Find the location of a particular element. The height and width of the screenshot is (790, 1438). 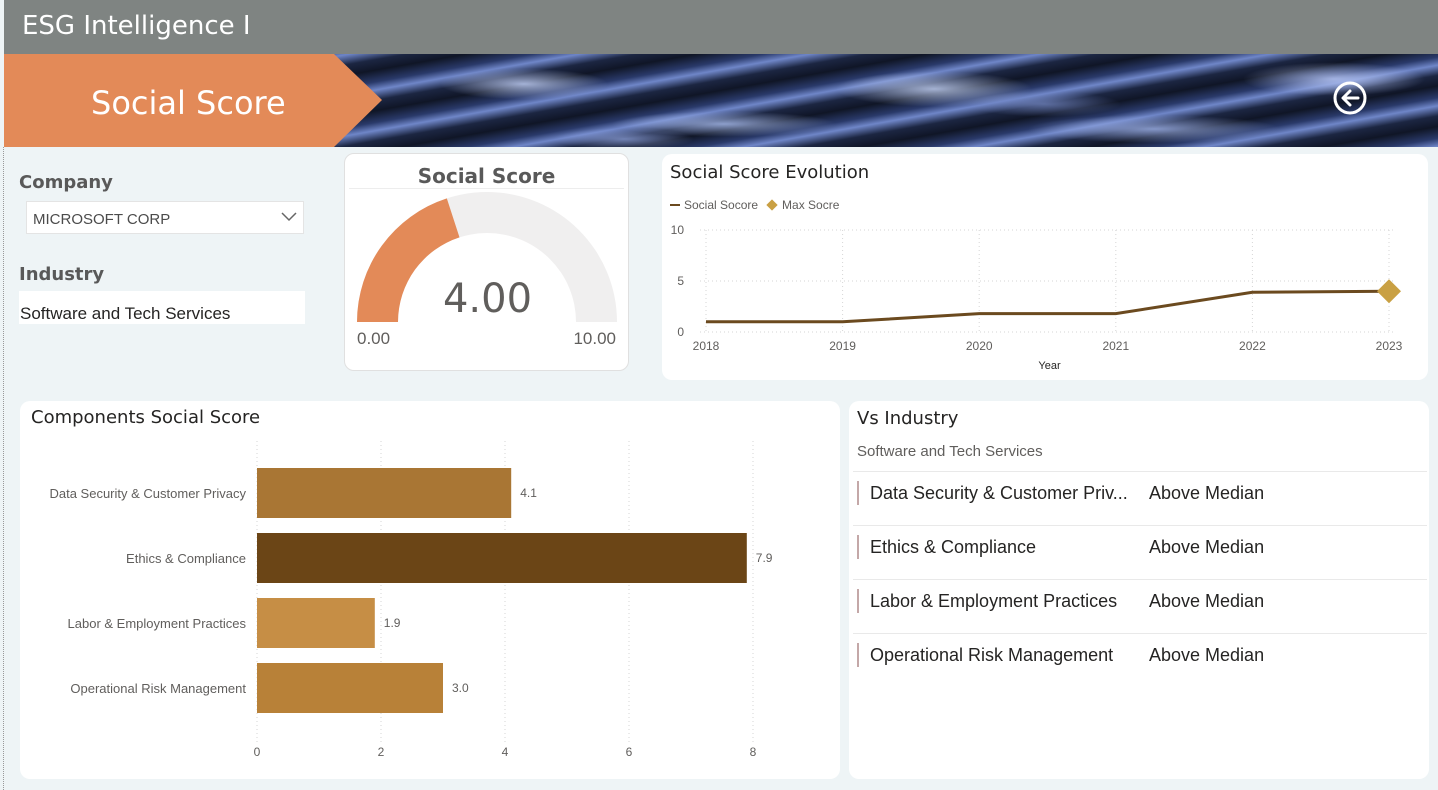

vs-industry-title: Vs Industry is located at coordinates (908, 418).